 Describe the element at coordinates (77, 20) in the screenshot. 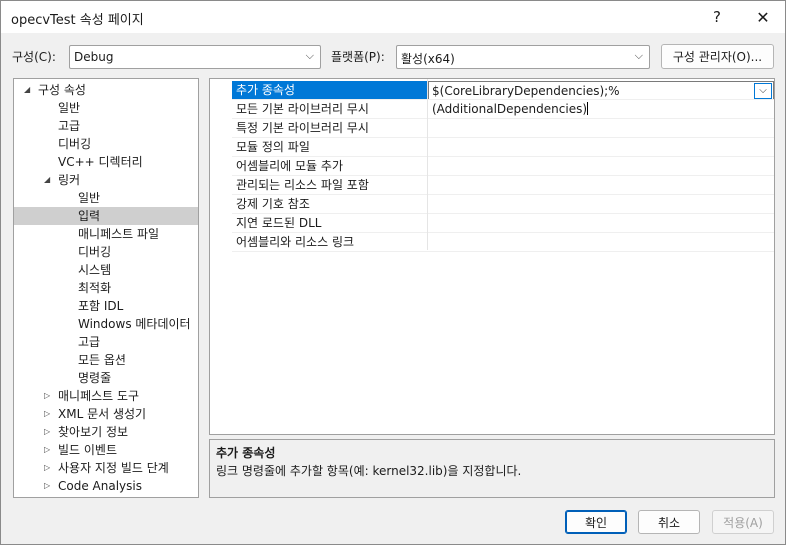

I see `window-title: opecvTest 속성 페이지` at that location.